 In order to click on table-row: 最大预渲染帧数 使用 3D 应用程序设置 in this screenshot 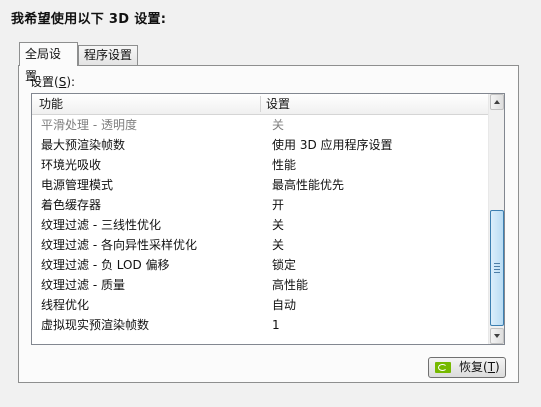, I will do `click(261, 145)`.